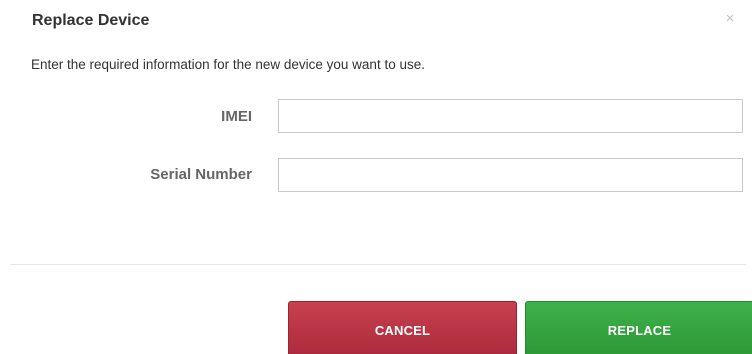  What do you see at coordinates (236, 116) in the screenshot?
I see `imei-label: IMEI` at bounding box center [236, 116].